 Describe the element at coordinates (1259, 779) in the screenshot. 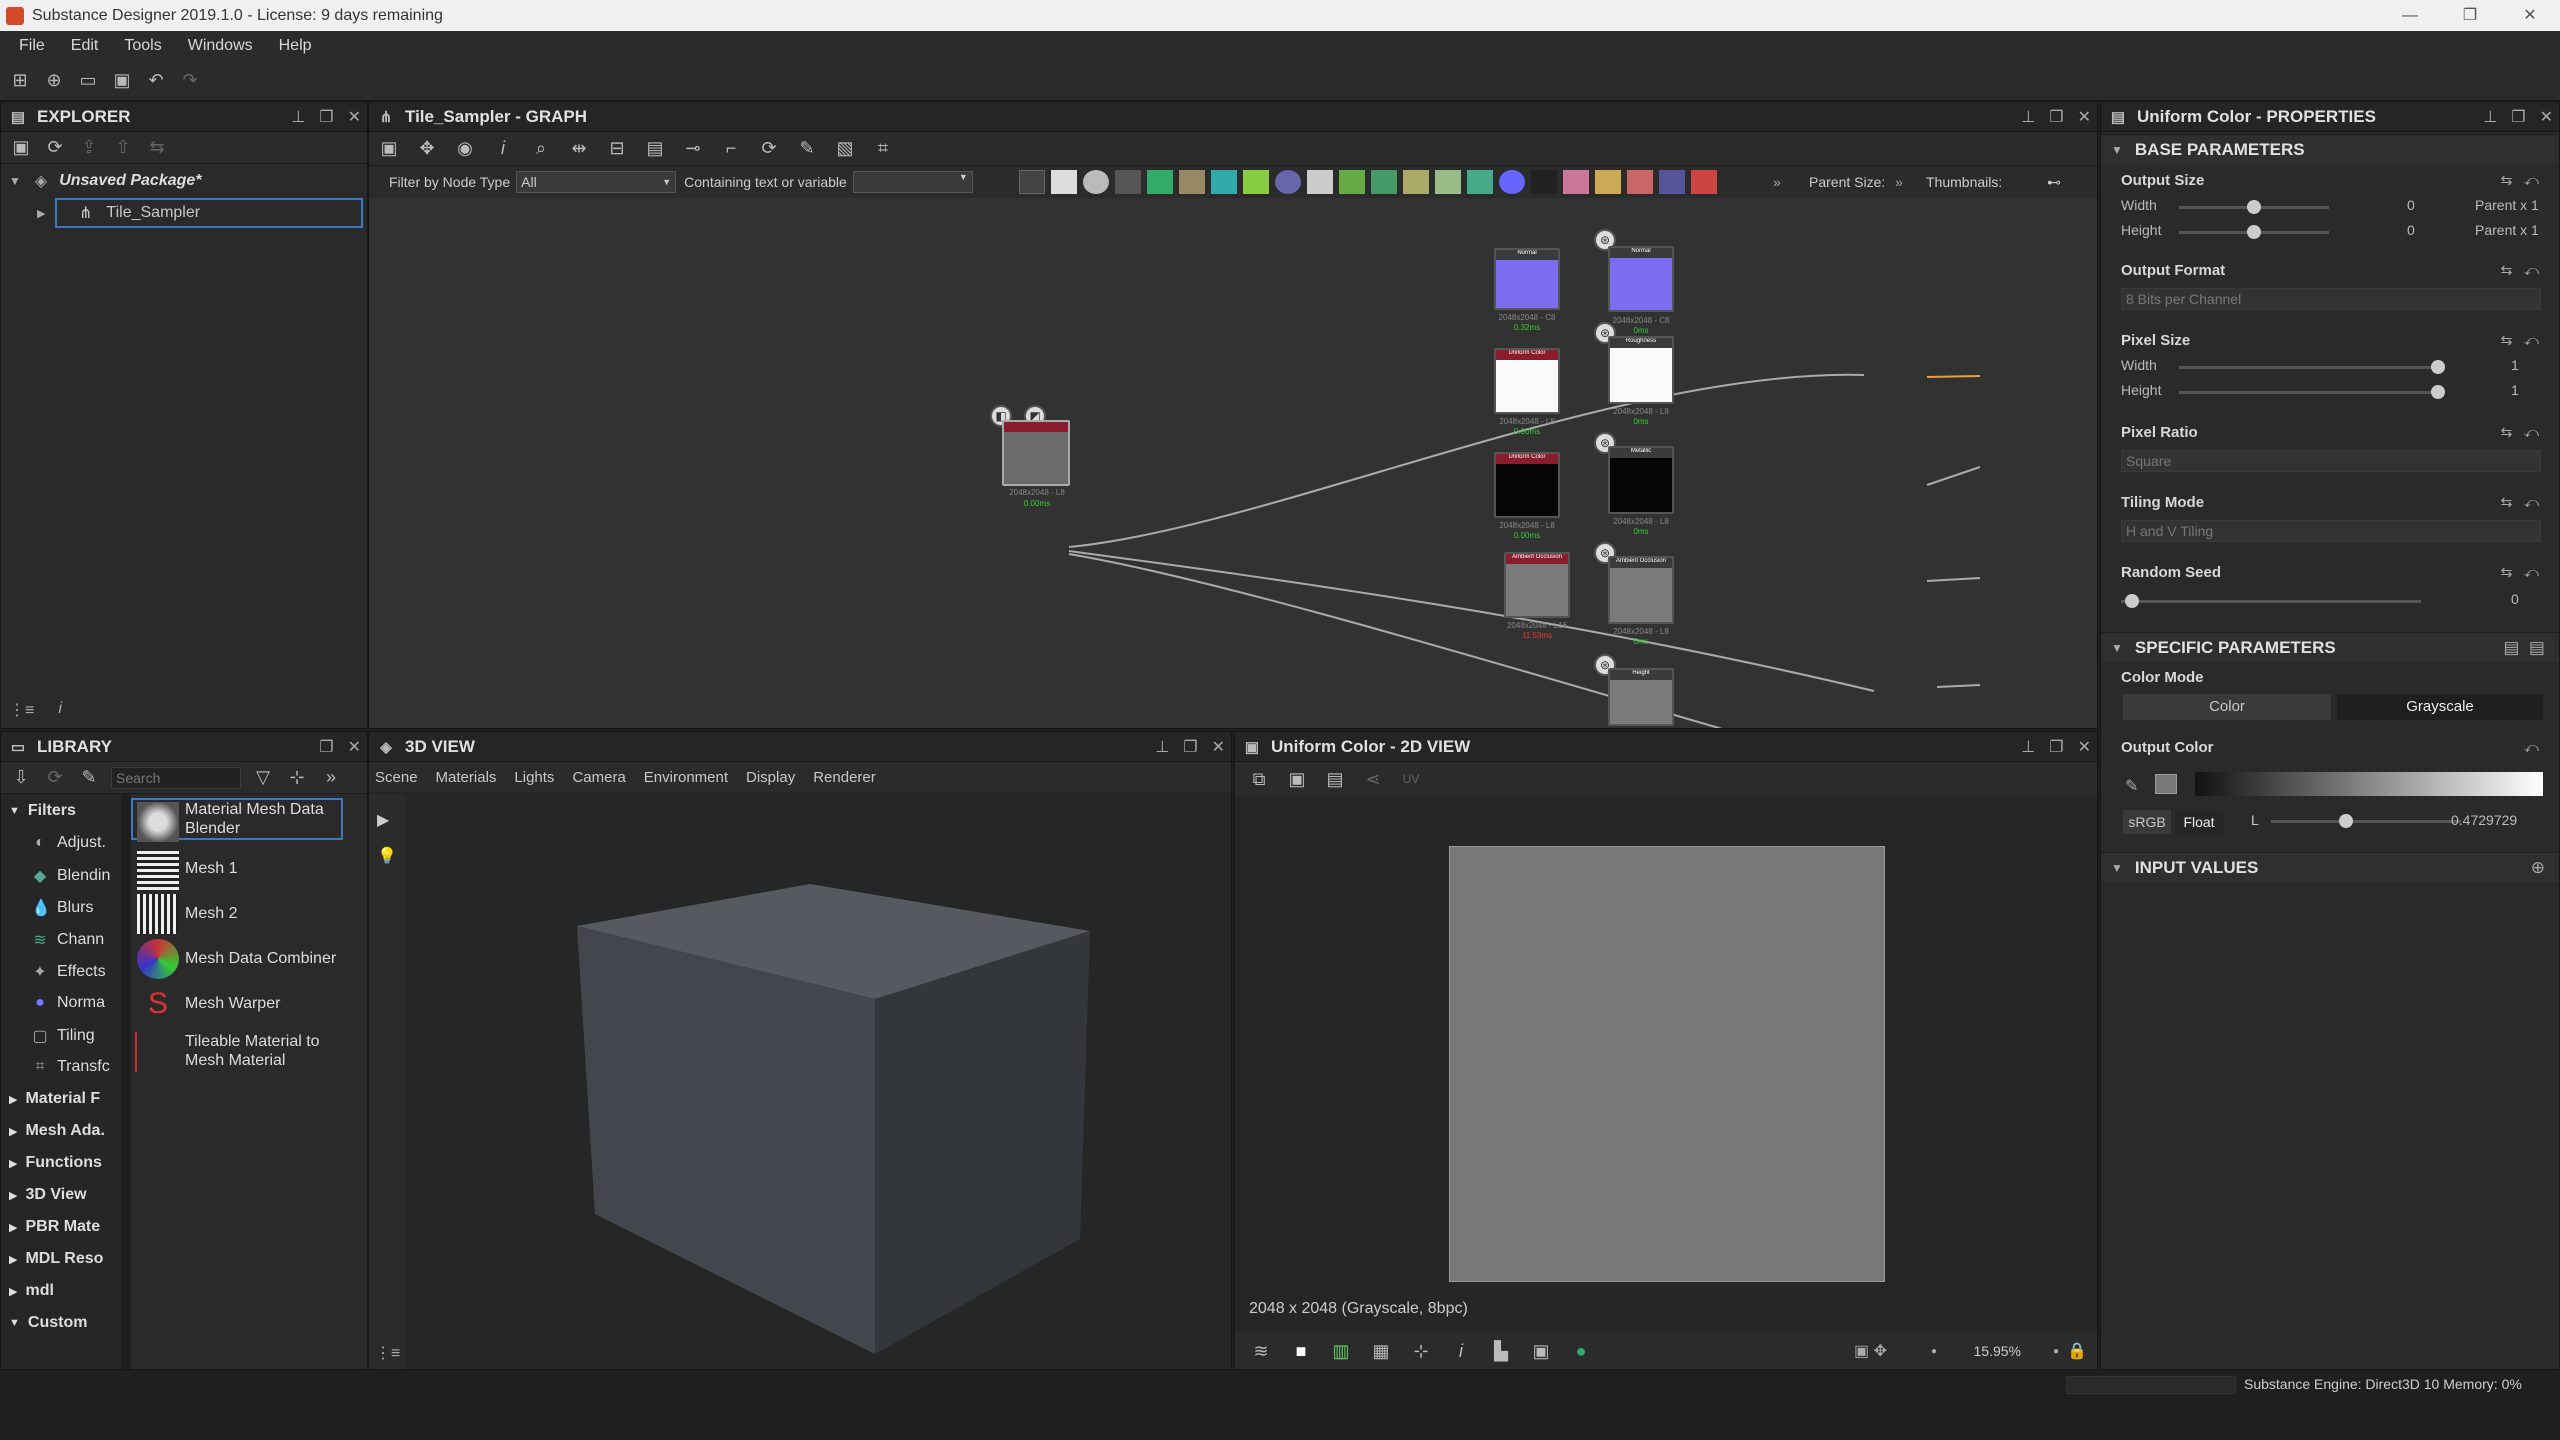

I see `copy-icon: ⧉` at that location.